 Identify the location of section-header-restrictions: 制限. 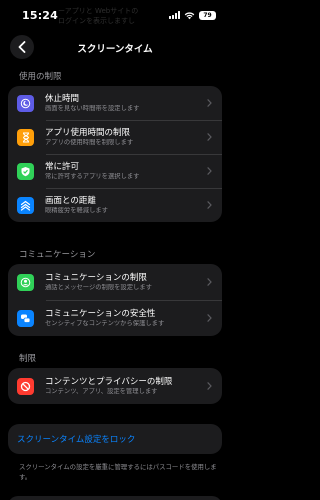
(28, 359).